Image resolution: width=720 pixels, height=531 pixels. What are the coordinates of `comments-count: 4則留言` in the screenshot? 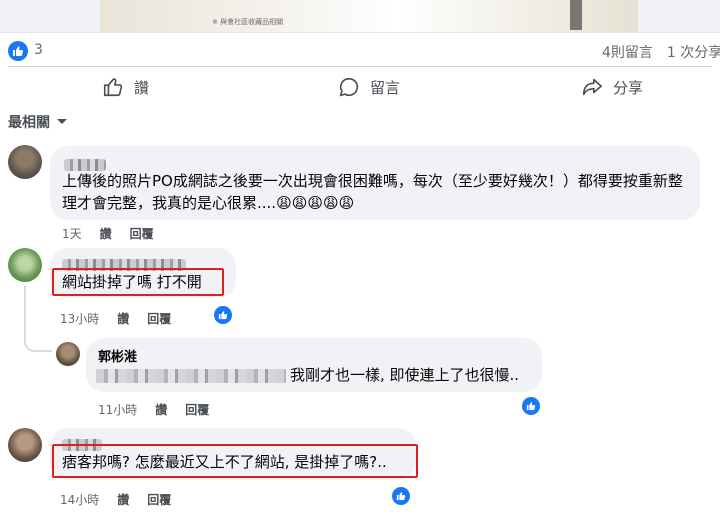 It's located at (627, 53).